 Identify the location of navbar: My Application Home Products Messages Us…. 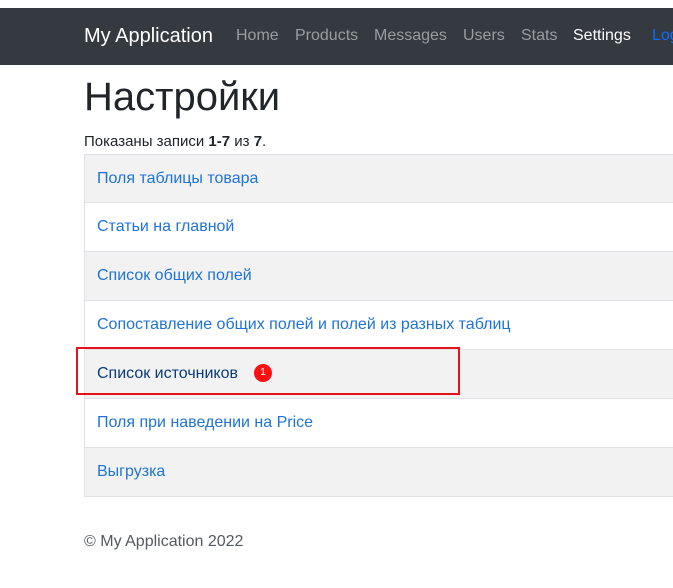
(336, 36).